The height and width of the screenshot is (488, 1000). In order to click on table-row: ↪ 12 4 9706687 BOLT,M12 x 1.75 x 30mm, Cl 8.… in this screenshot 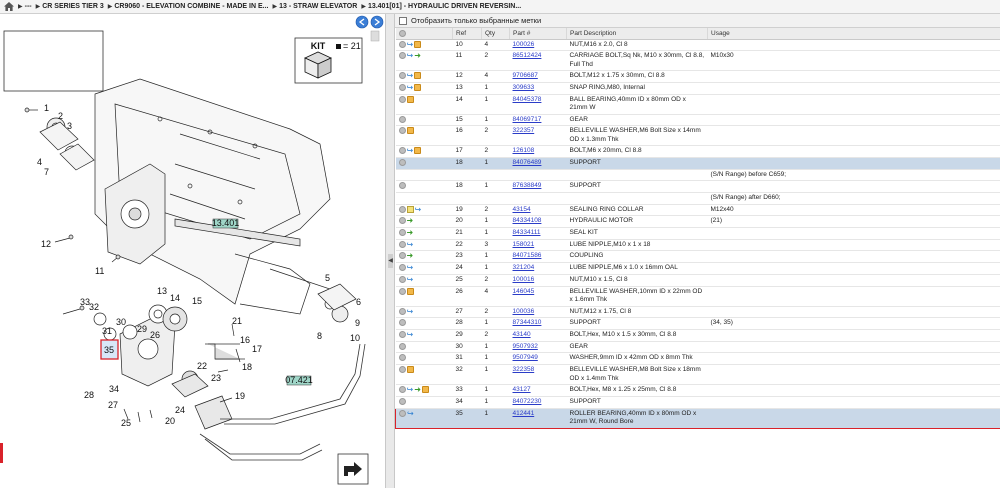, I will do `click(697, 76)`.